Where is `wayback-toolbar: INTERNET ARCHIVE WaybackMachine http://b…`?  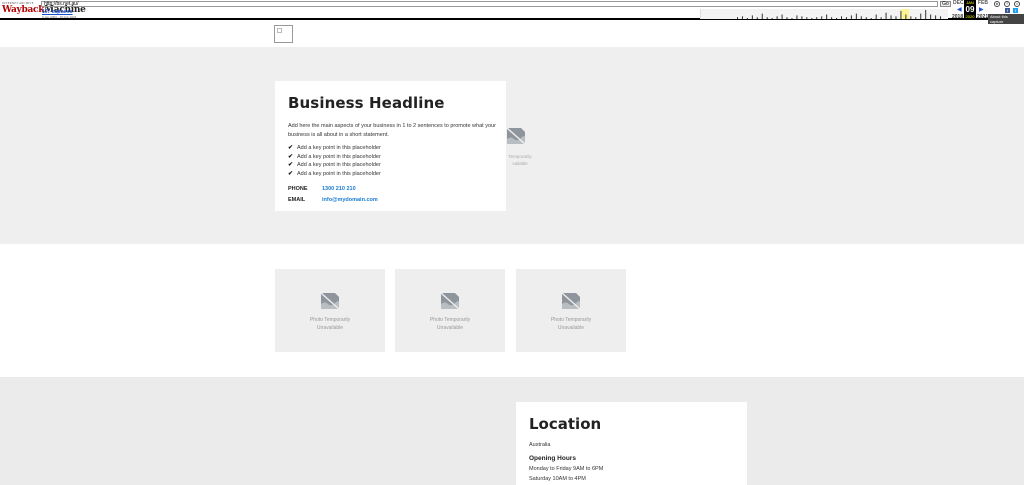
wayback-toolbar: INTERNET ARCHIVE WaybackMachine http://b… is located at coordinates (512, 12).